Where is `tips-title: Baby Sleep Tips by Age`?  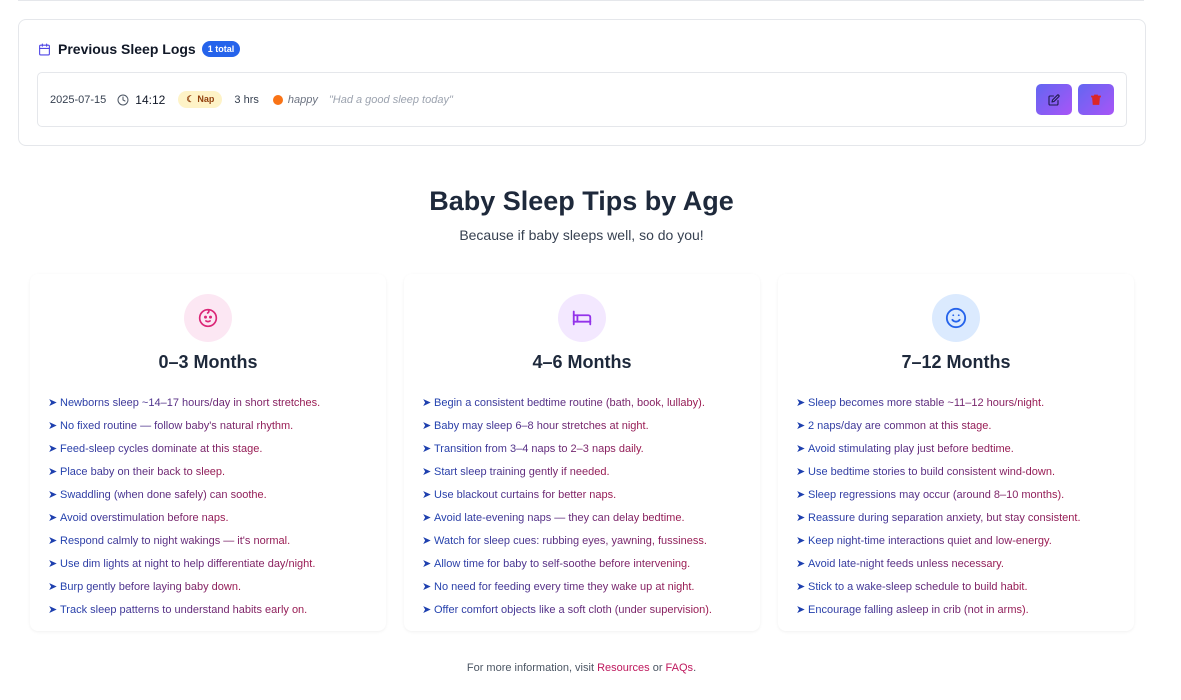 tips-title: Baby Sleep Tips by Age is located at coordinates (581, 201).